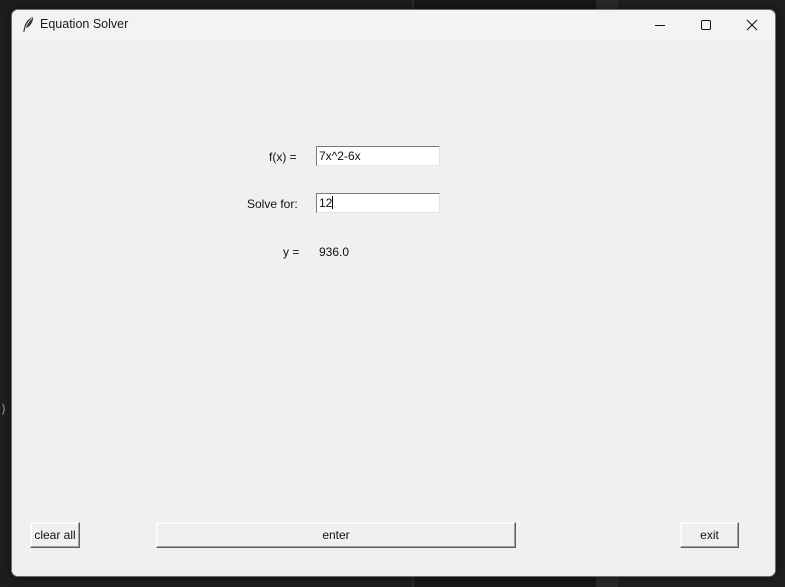  What do you see at coordinates (55, 535) in the screenshot?
I see `clear-all-button: clear all` at bounding box center [55, 535].